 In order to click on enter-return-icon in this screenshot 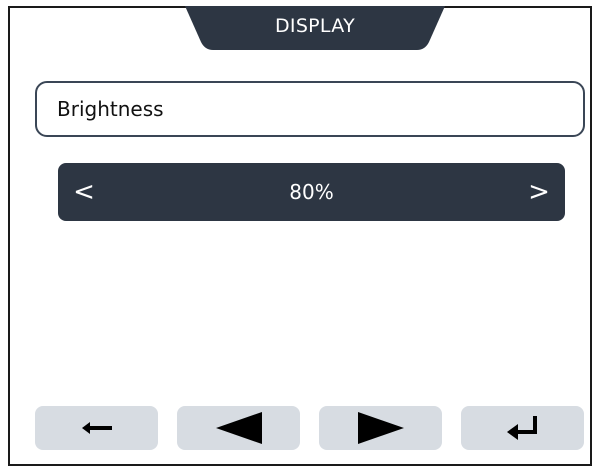, I will do `click(521, 428)`.